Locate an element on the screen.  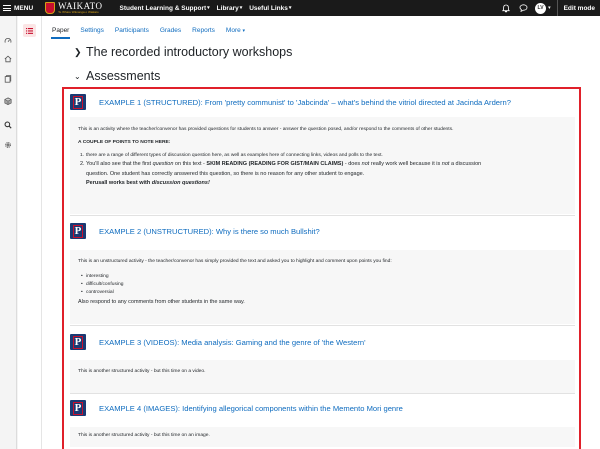
tab-more: More ▾ is located at coordinates (235, 30).